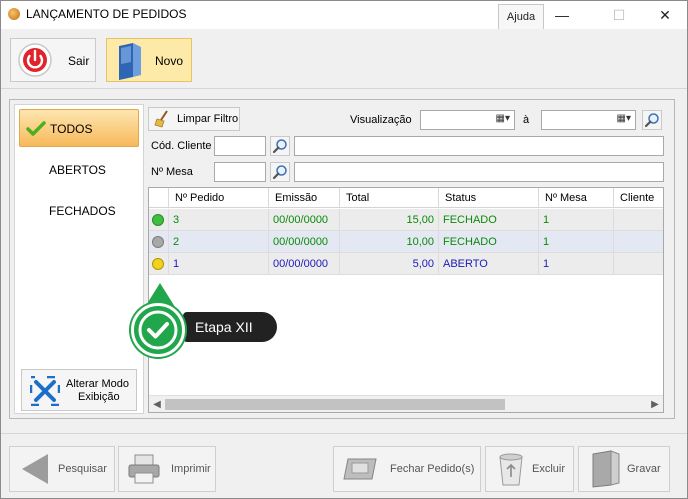 This screenshot has width=688, height=499. I want to click on cell-pedido: 3, so click(219, 220).